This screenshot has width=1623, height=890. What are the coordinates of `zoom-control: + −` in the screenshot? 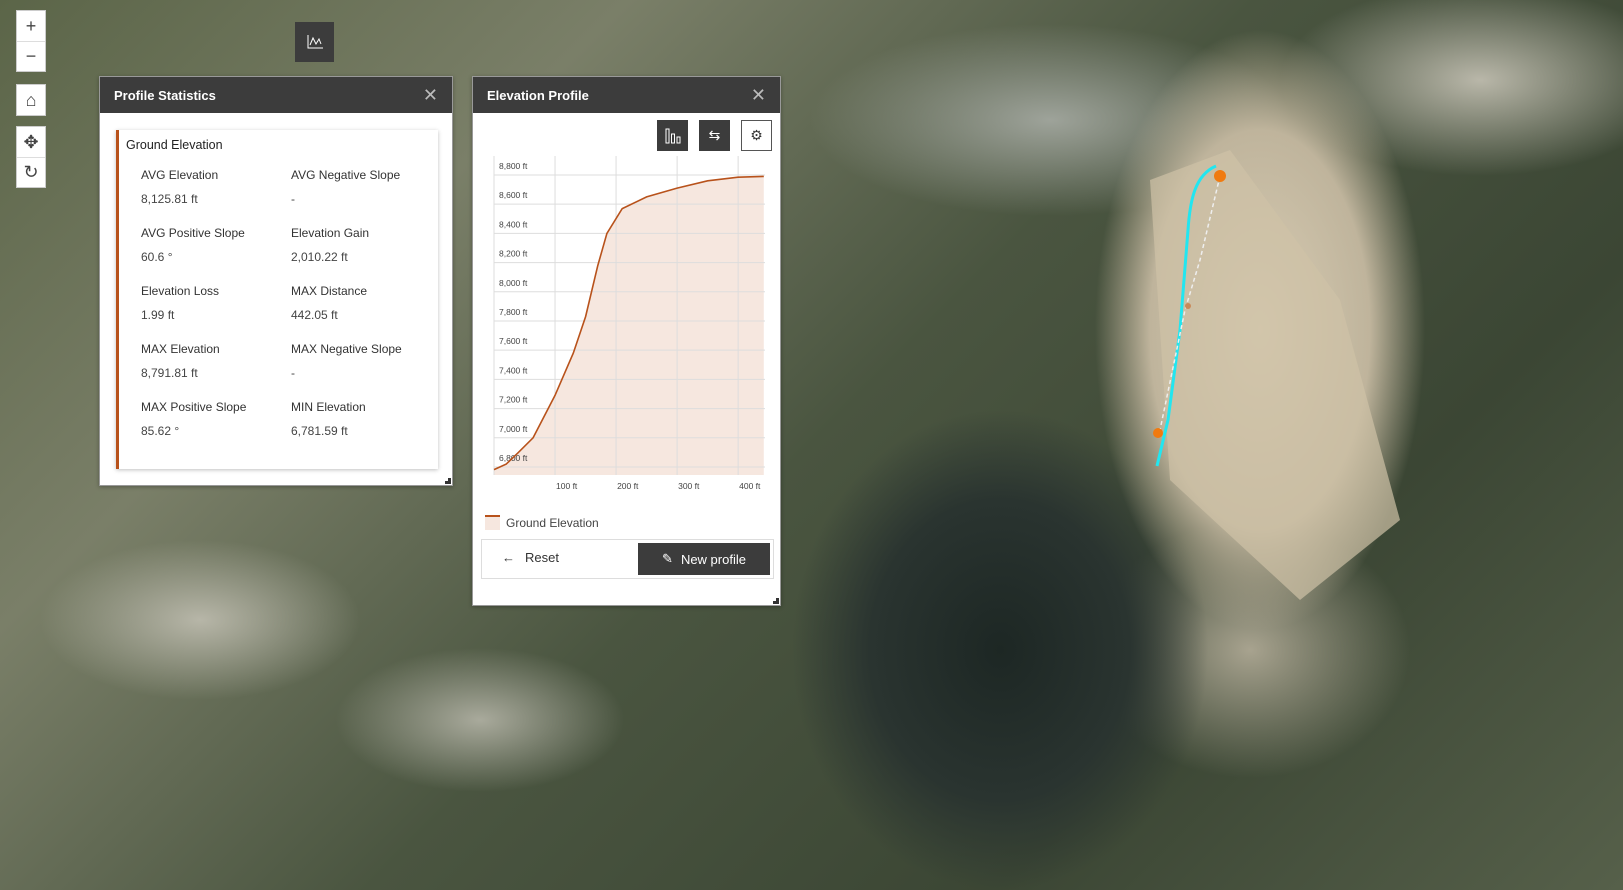 It's located at (31, 41).